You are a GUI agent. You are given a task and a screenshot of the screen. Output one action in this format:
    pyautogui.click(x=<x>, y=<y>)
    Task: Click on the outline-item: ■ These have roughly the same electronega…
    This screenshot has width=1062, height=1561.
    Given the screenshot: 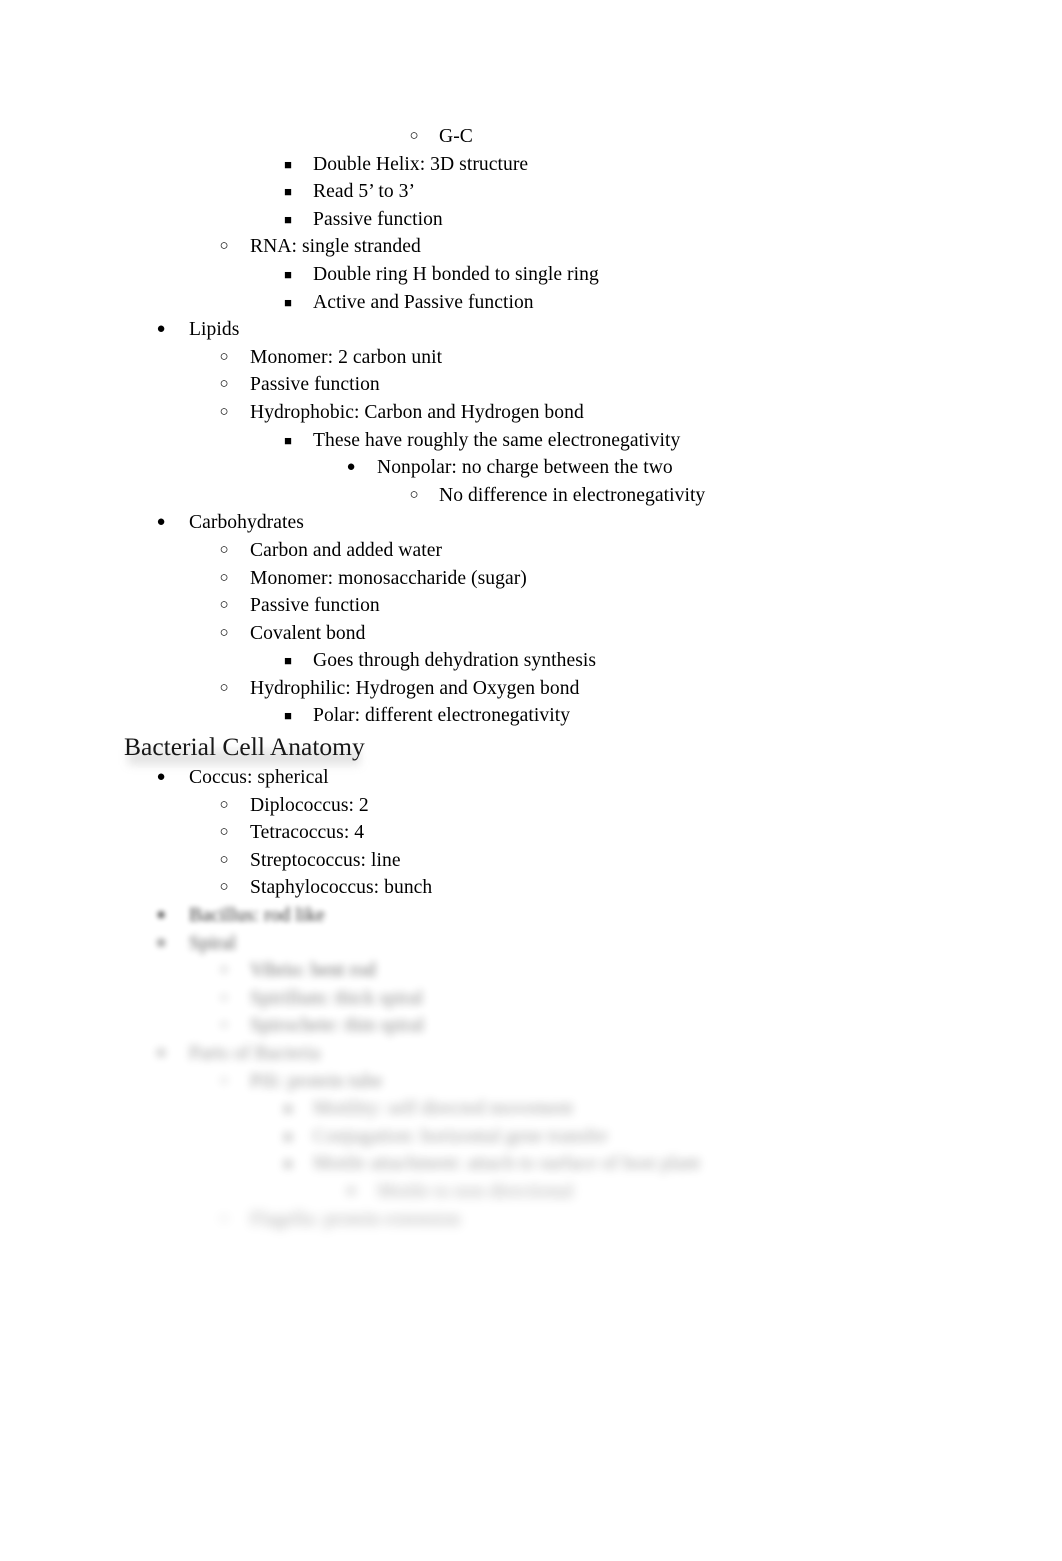 What is the action you would take?
    pyautogui.click(x=531, y=441)
    